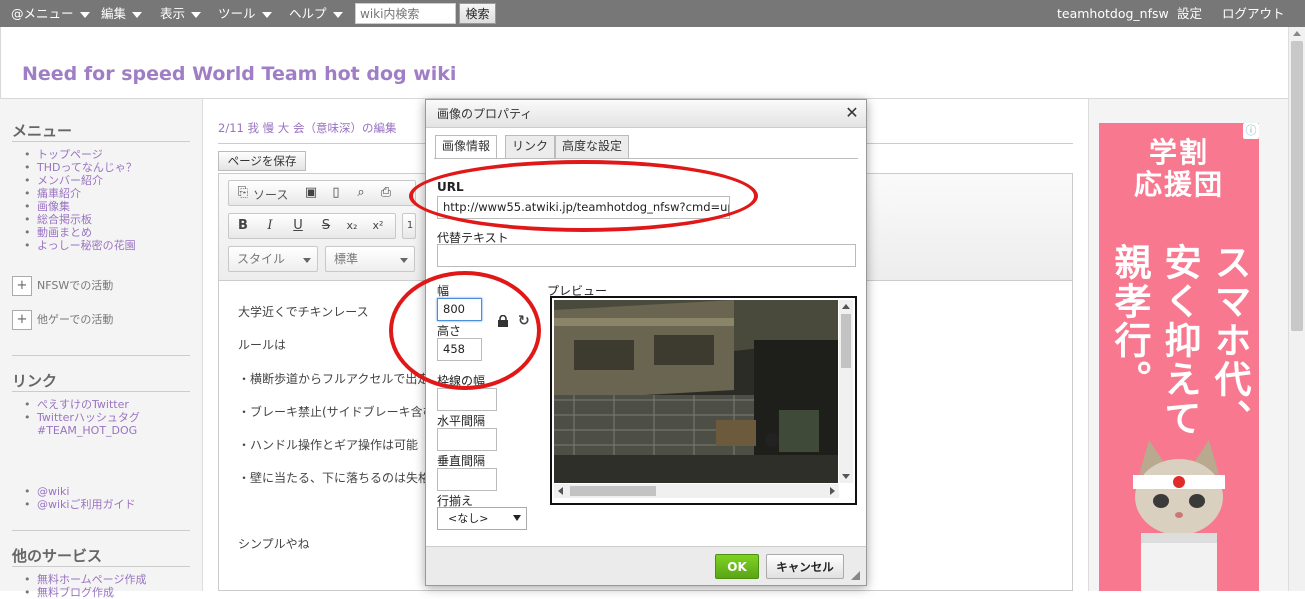  I want to click on sidebar-item-videos: 動画まとめ, so click(80, 232).